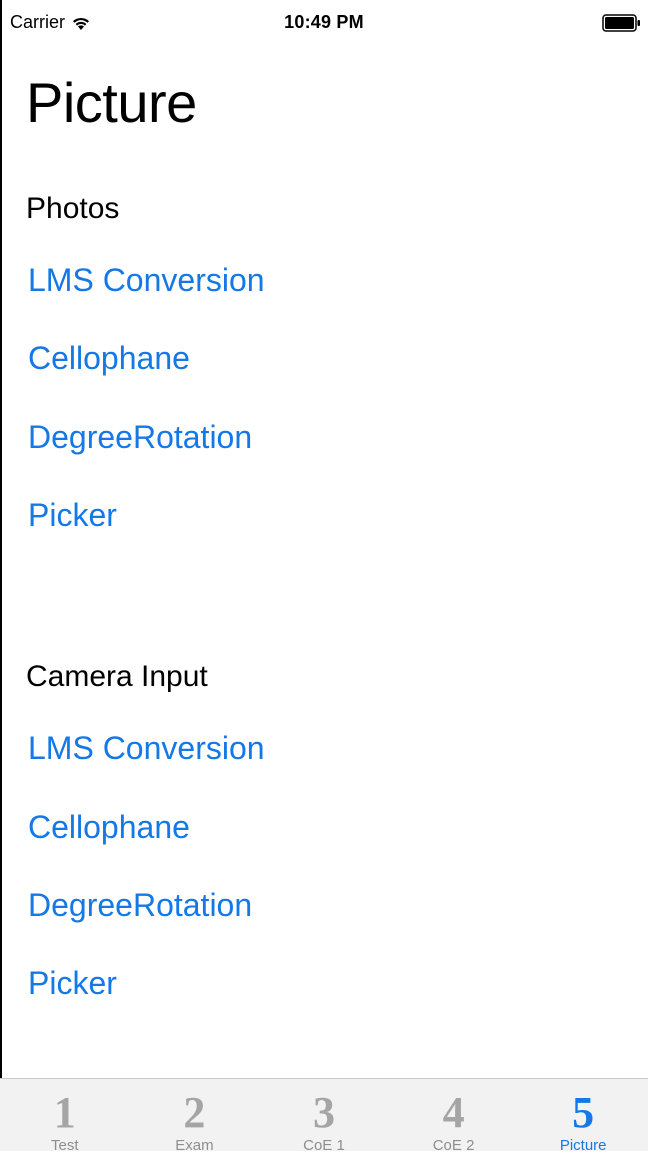  Describe the element at coordinates (146, 280) in the screenshot. I see `photos-lms-conversion-link: LMS Conversion` at that location.